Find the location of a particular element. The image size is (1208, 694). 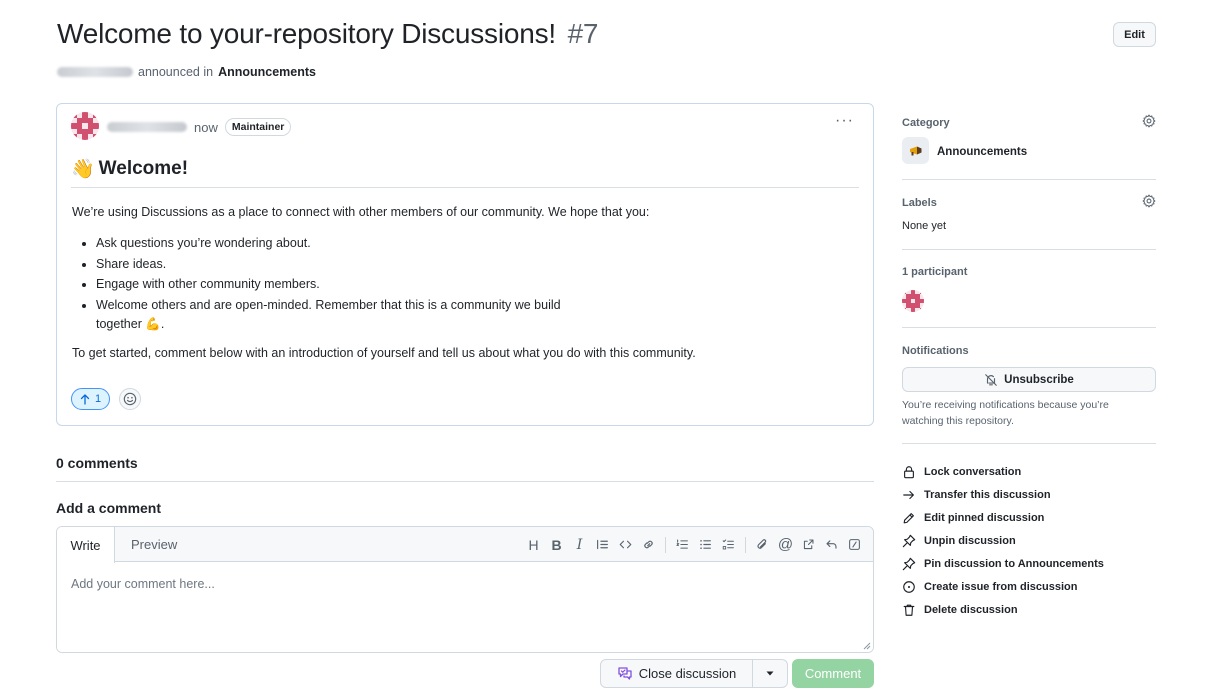

discussion-closed-icon is located at coordinates (625, 673).